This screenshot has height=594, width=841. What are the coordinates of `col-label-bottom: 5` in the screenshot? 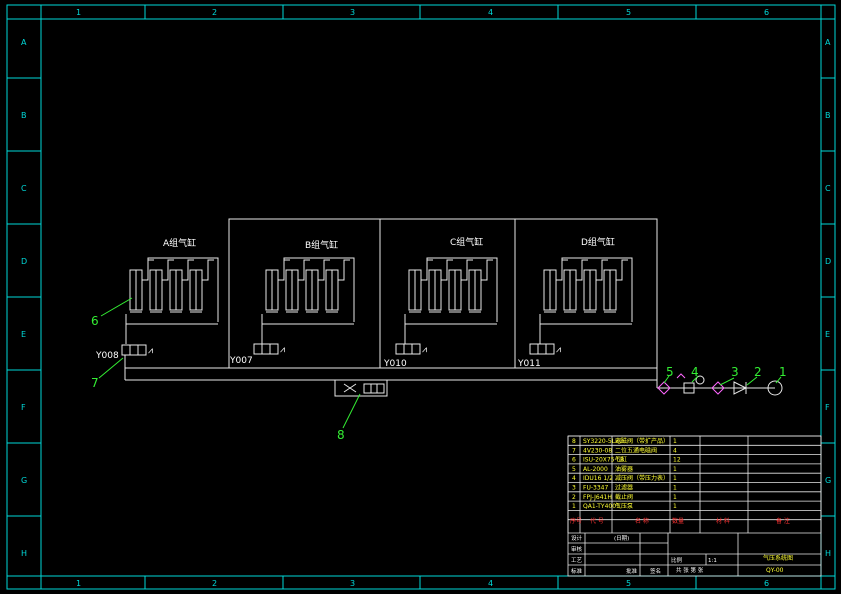 It's located at (628, 583).